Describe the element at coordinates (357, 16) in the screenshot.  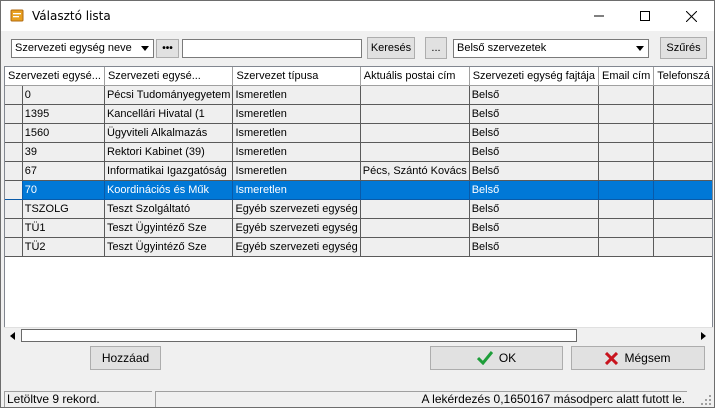
I see `title-bar: Választó lista` at that location.